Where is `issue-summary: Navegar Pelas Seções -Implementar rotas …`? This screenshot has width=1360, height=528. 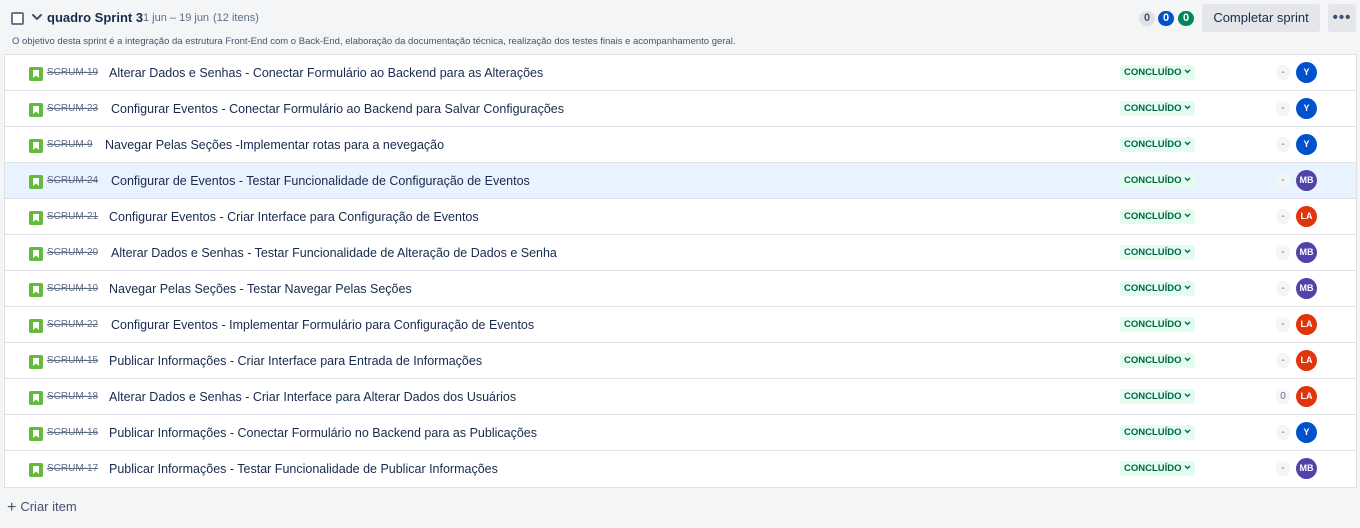
issue-summary: Navegar Pelas Seções -Implementar rotas … is located at coordinates (274, 145).